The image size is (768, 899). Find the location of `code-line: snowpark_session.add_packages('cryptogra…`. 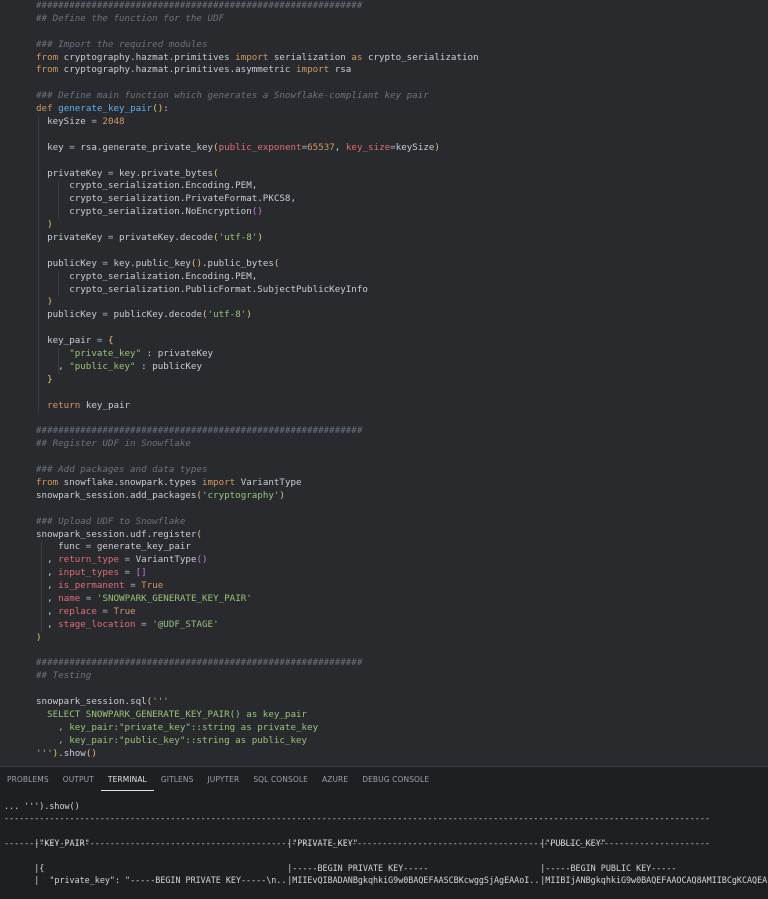

code-line: snowpark_session.add_packages('cryptogra… is located at coordinates (400, 496).